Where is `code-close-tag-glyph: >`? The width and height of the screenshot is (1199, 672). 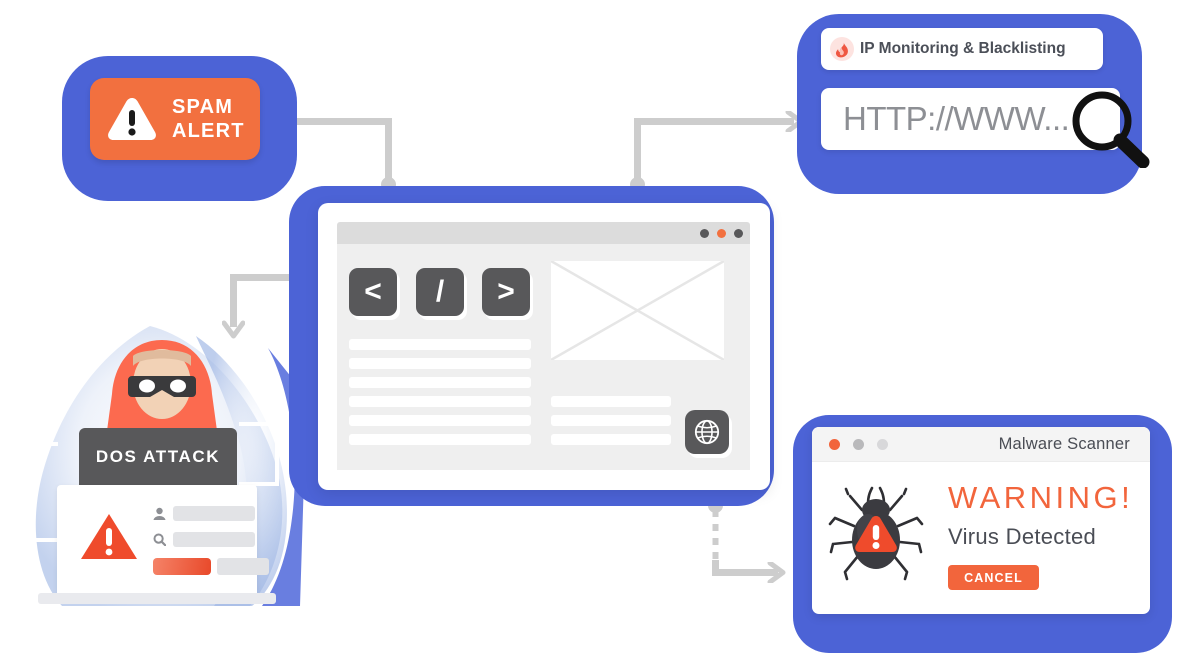 code-close-tag-glyph: > is located at coordinates (506, 291).